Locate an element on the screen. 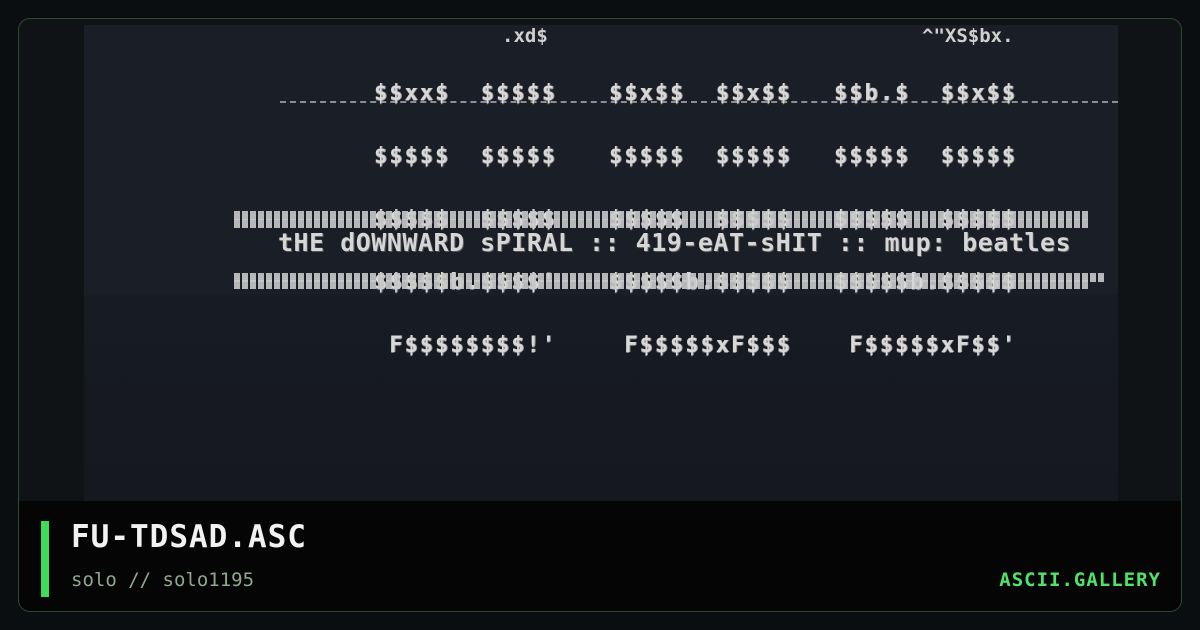 The height and width of the screenshot is (630, 1200). accent-bar is located at coordinates (45, 559).